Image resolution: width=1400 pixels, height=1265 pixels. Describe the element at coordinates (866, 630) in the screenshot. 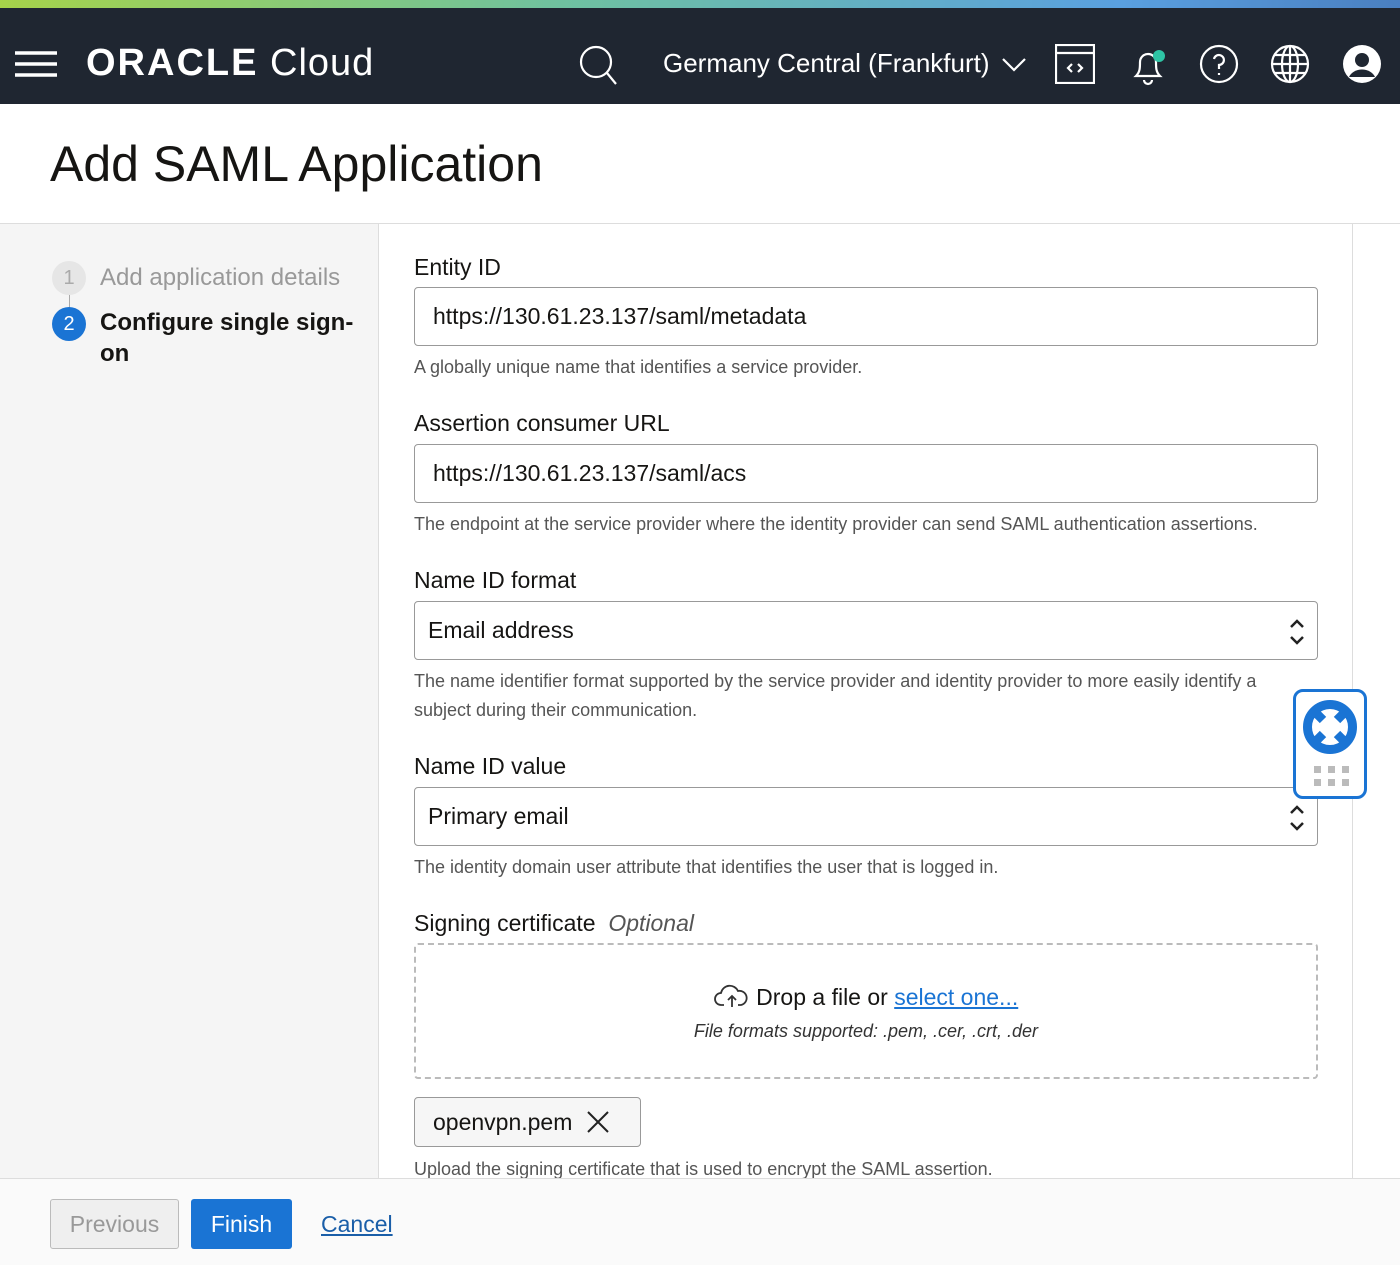

I see `name-id-format-select: Email address` at that location.